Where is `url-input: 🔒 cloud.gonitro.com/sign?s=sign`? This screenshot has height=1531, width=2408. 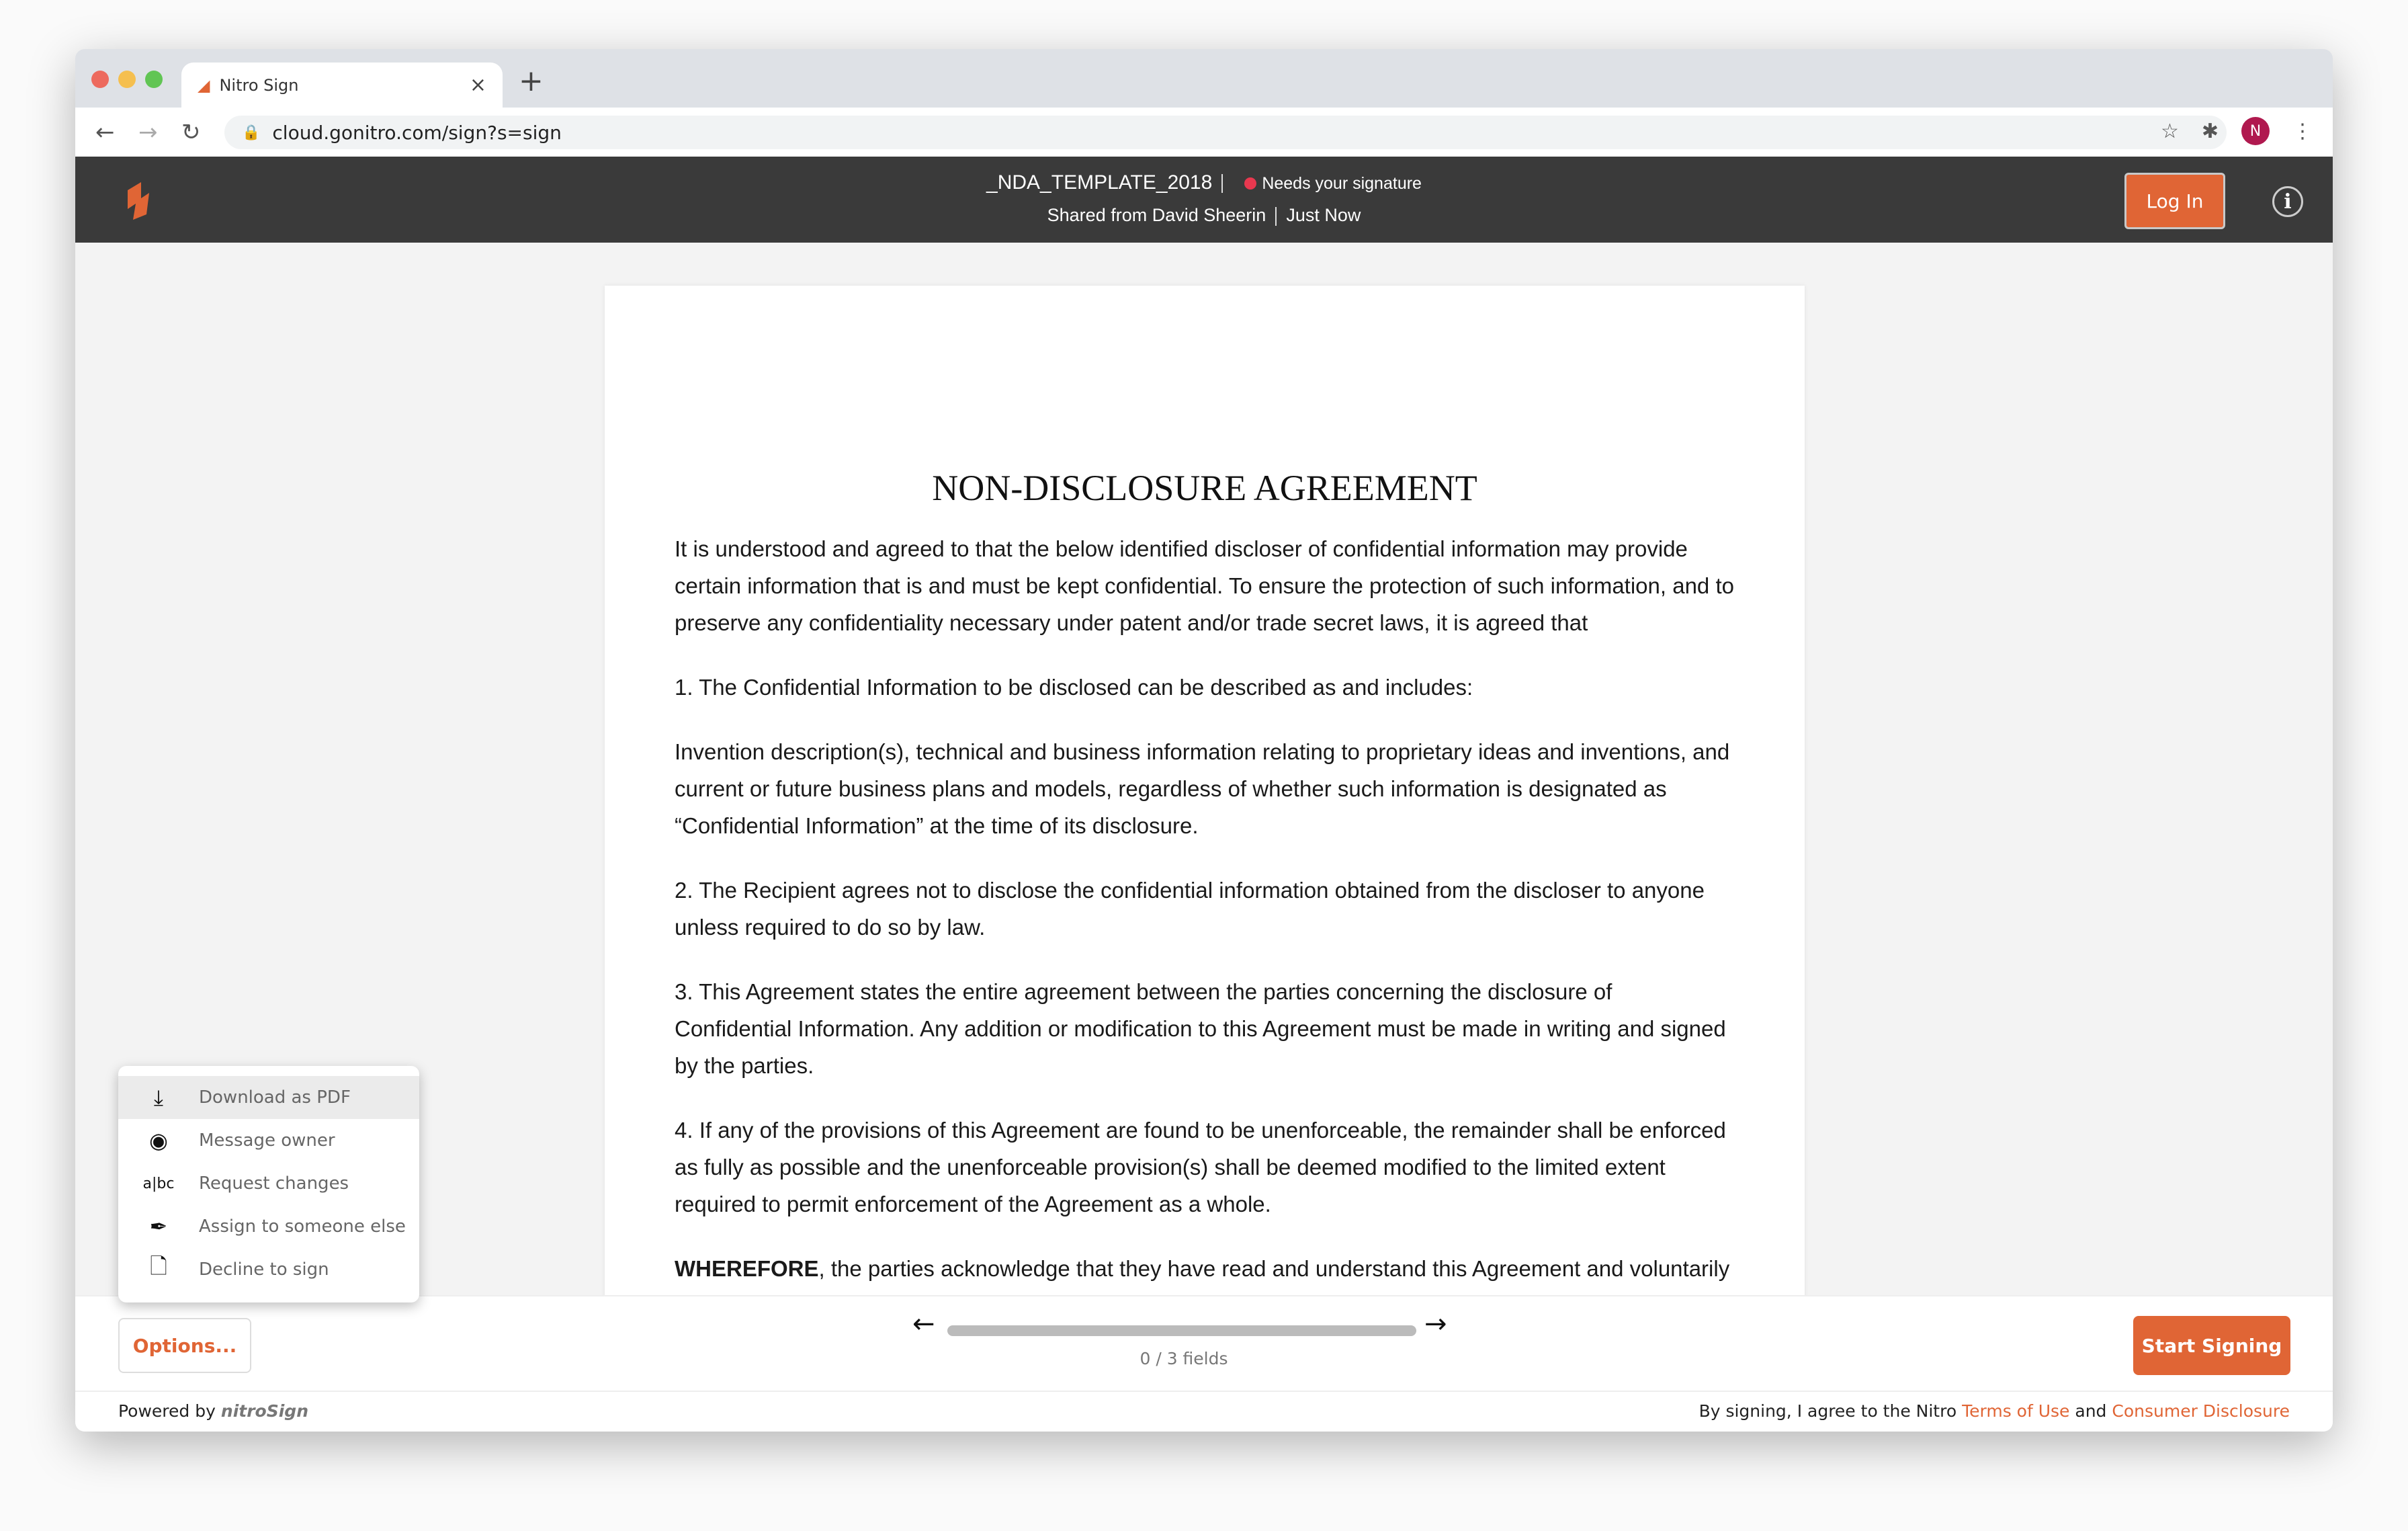 url-input: 🔒 cloud.gonitro.com/sign?s=sign is located at coordinates (1225, 132).